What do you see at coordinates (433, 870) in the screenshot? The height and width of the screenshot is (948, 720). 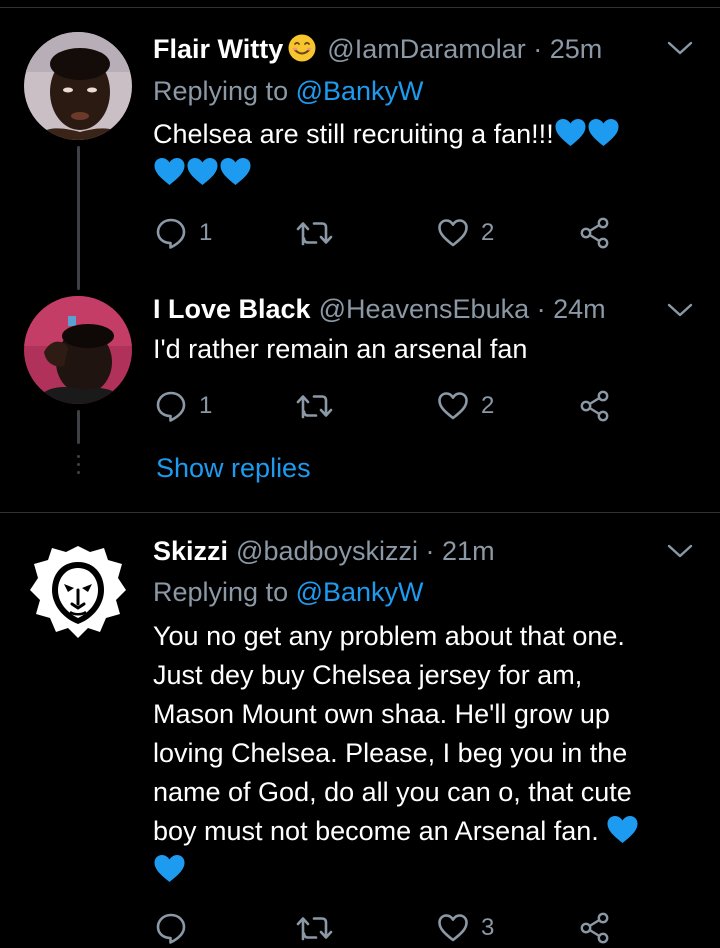 I see `tweet-text-line-emoji` at bounding box center [433, 870].